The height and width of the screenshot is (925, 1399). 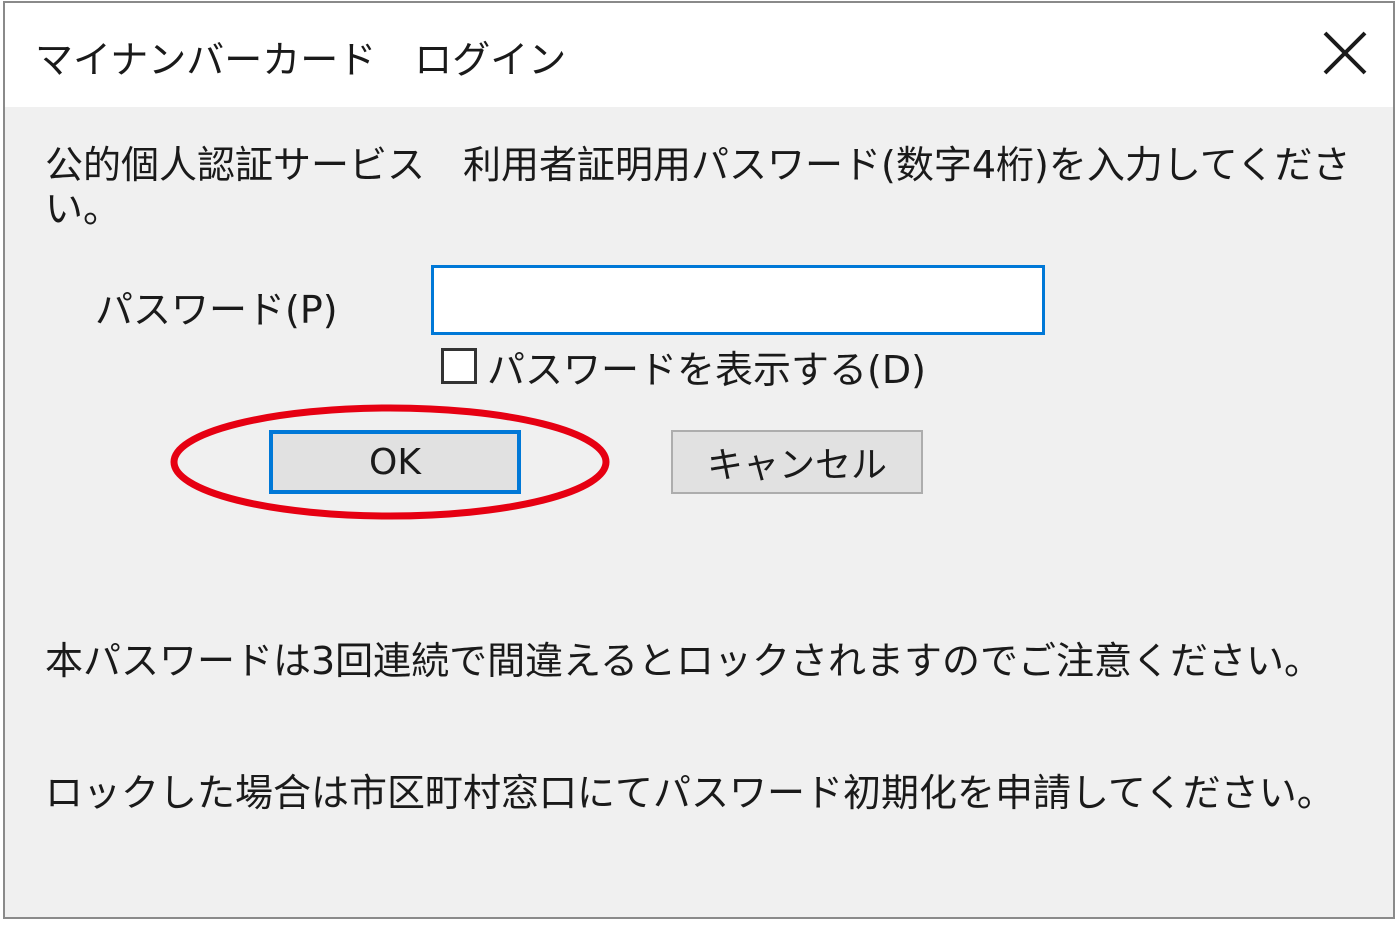 I want to click on password-input, so click(x=738, y=300).